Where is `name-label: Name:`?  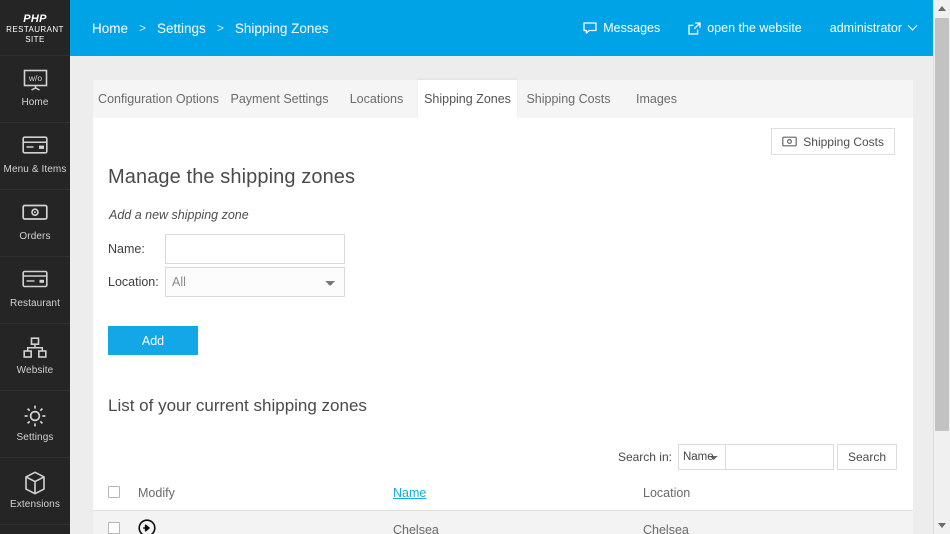 name-label: Name: is located at coordinates (126, 249).